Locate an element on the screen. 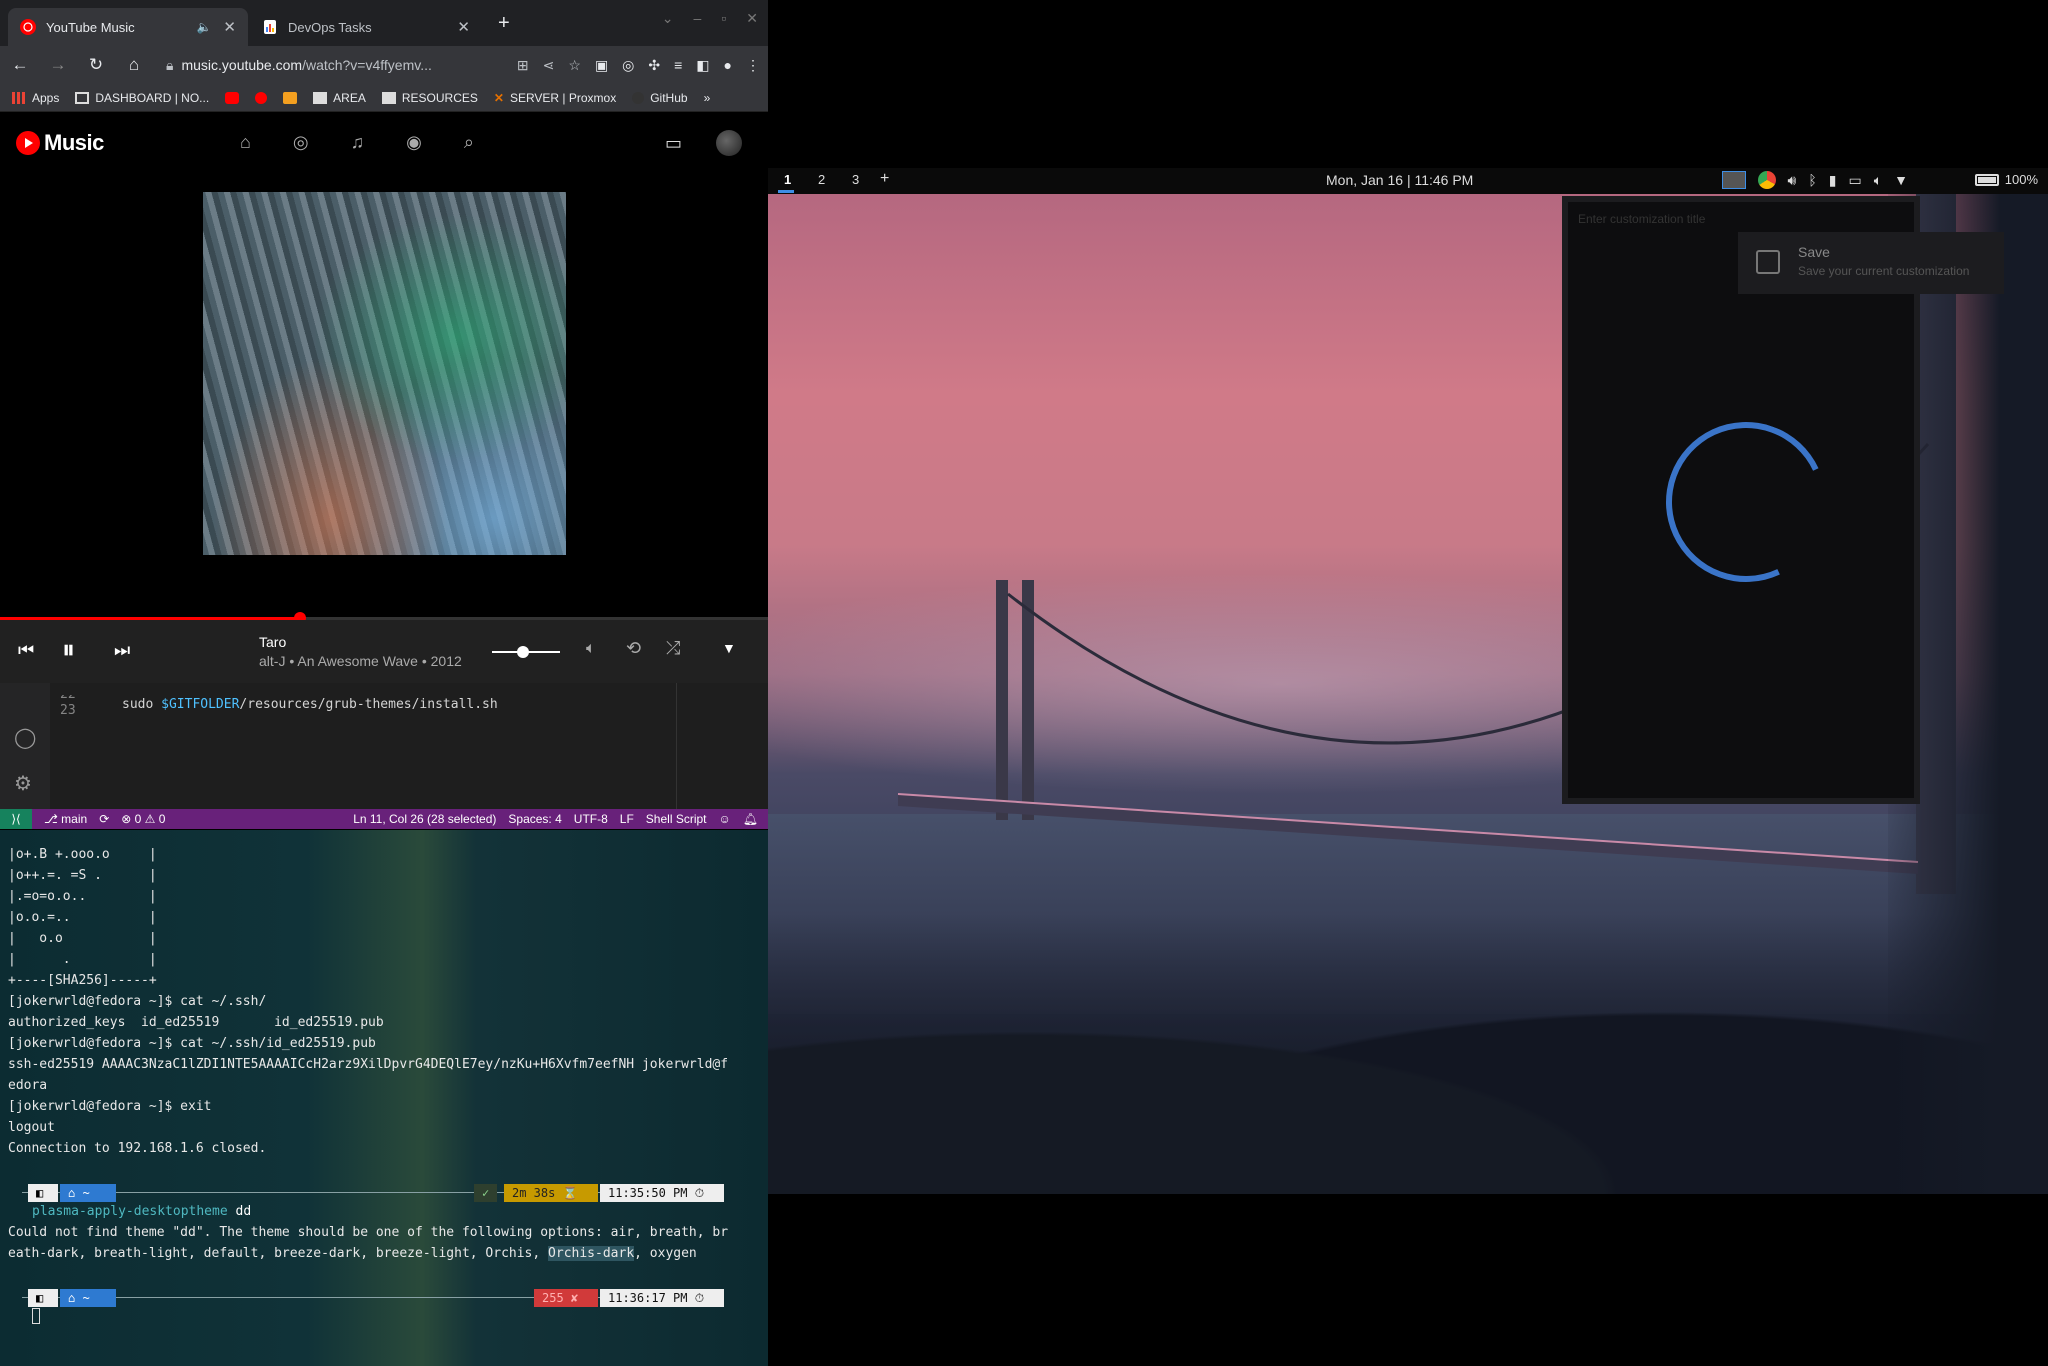 The height and width of the screenshot is (1366, 2048). indentation: Spaces: 4 is located at coordinates (534, 819).